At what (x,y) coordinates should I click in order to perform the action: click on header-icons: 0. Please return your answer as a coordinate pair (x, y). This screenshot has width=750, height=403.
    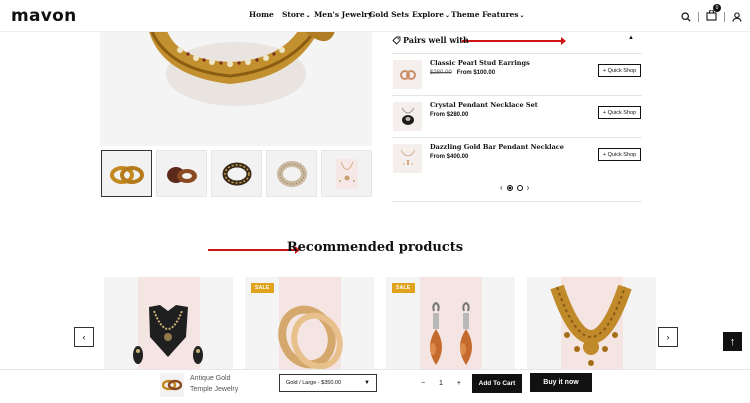
    Looking at the image, I should click on (711, 15).